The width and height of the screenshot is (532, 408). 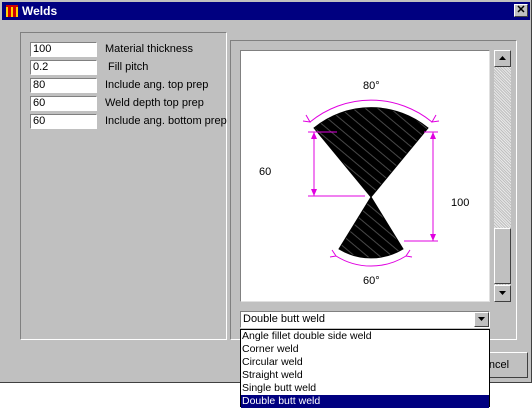 I want to click on option-circular-weld: Circular weld, so click(x=365, y=362).